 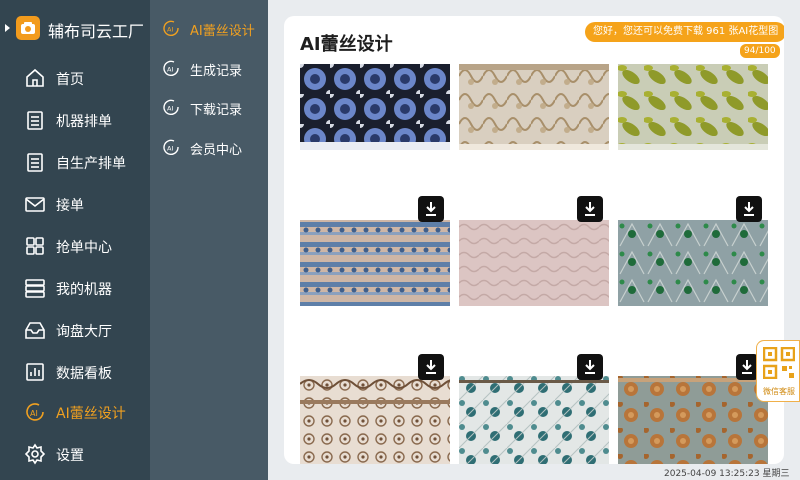 I want to click on gear-icon, so click(x=35, y=454).